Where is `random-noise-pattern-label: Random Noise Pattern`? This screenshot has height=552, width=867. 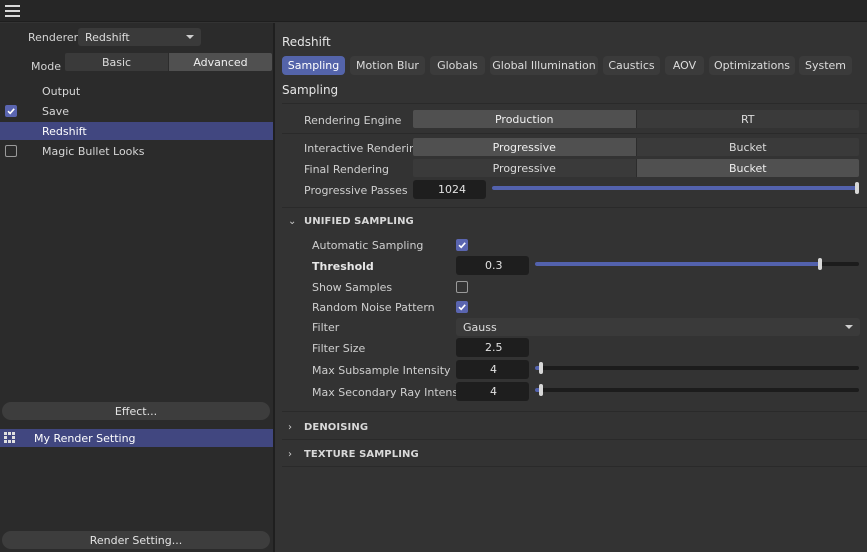 random-noise-pattern-label: Random Noise Pattern is located at coordinates (373, 307).